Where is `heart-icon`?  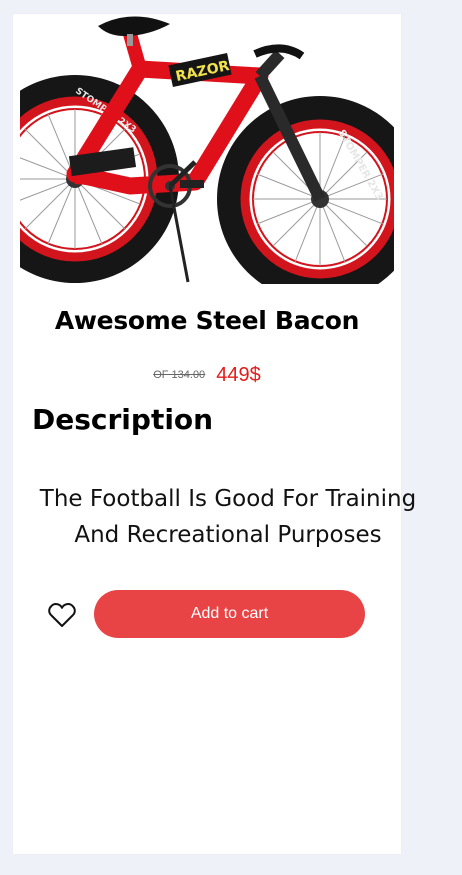
heart-icon is located at coordinates (62, 615).